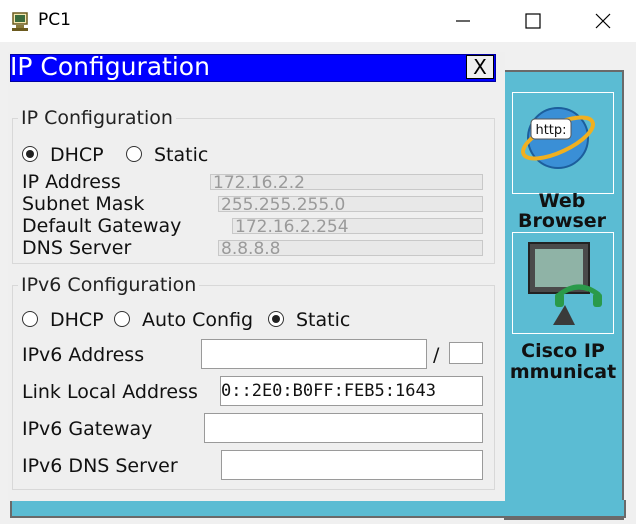 Image resolution: width=636 pixels, height=524 pixels. I want to click on link-local-address-label: Link Local Address, so click(110, 392).